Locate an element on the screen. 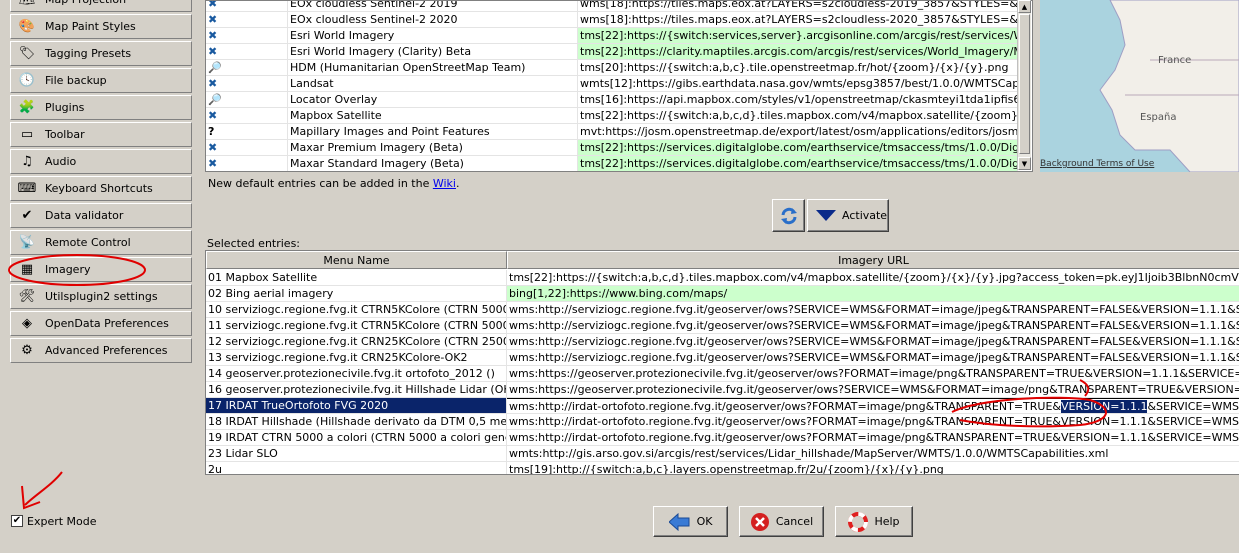 The width and height of the screenshot is (1239, 553). ok-arrow-icon is located at coordinates (679, 521).